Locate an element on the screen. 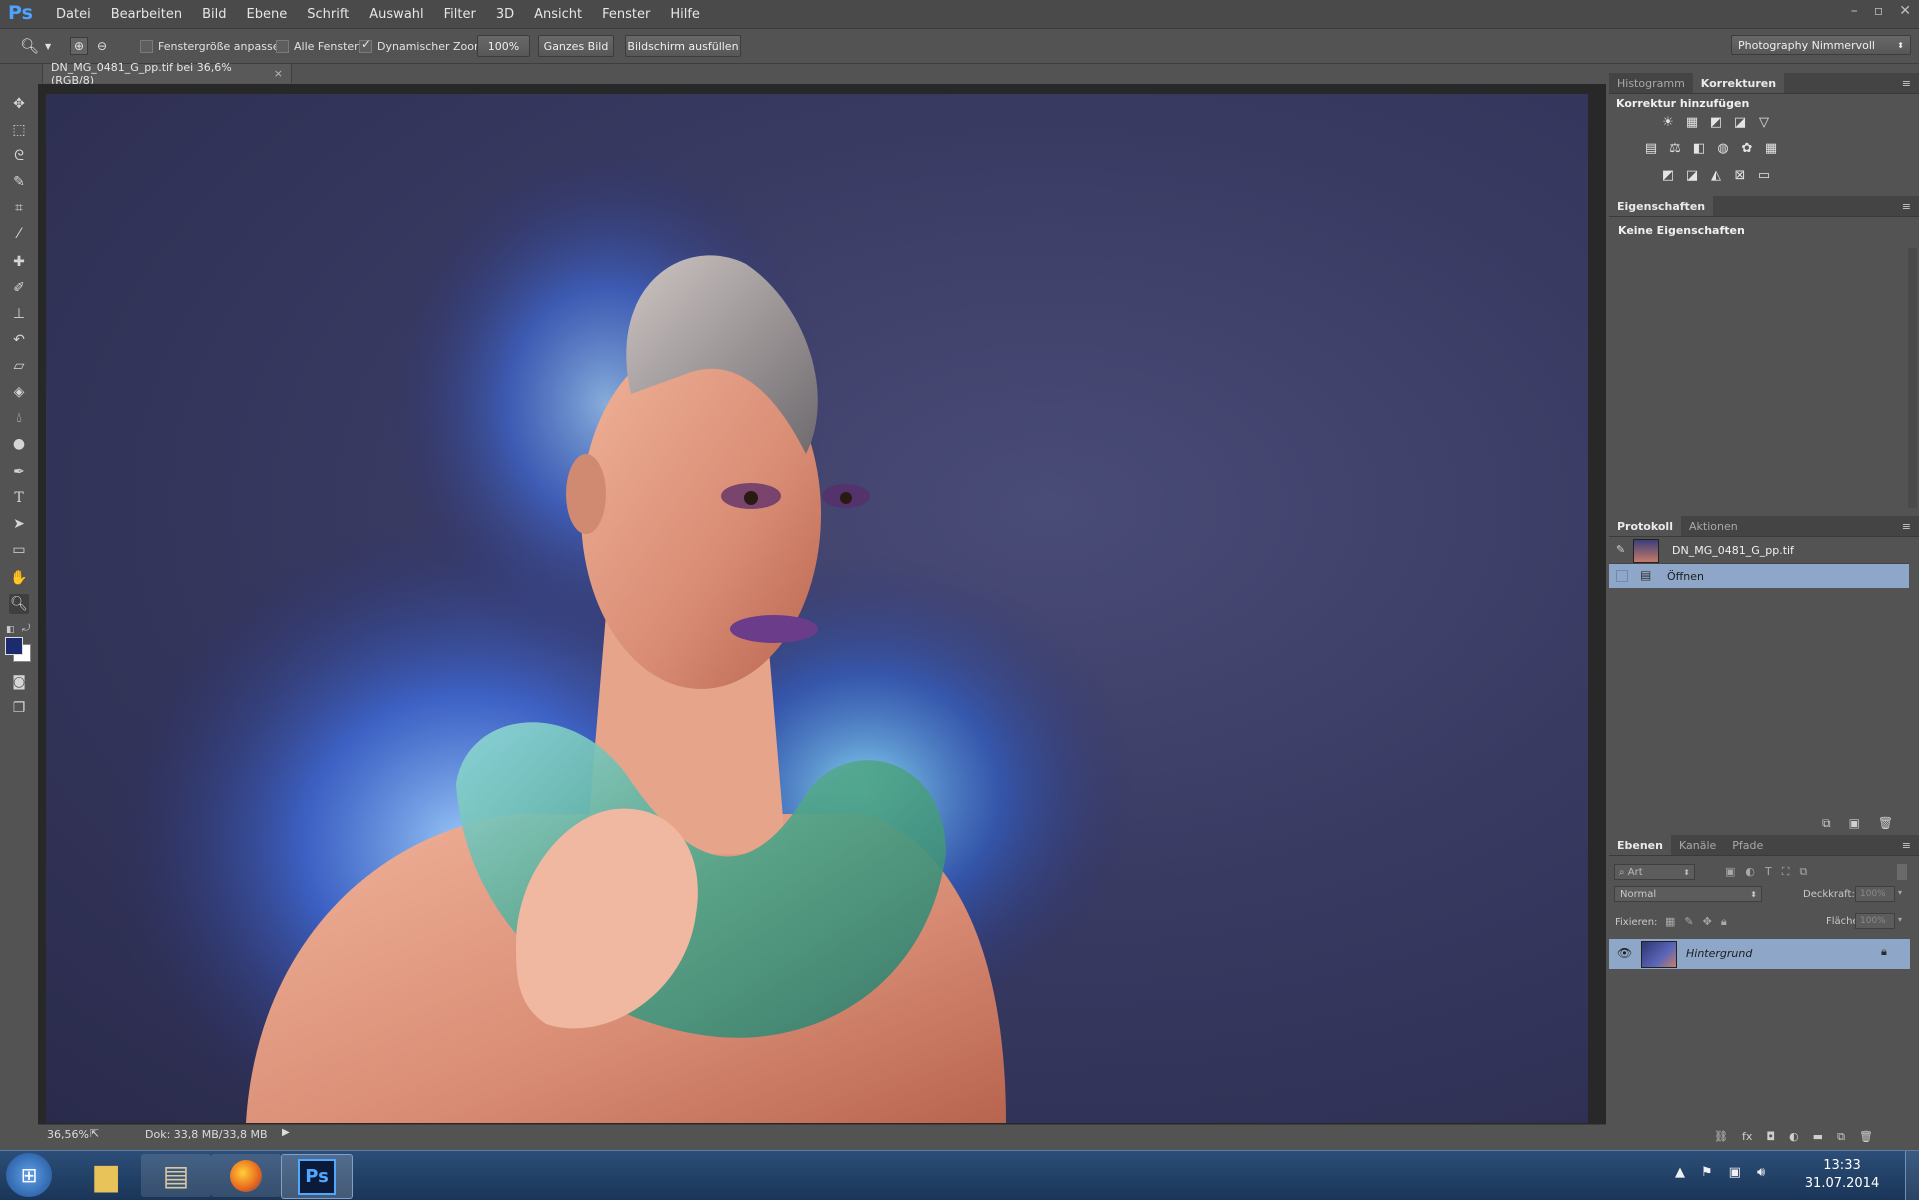 The height and width of the screenshot is (1200, 1919). properties-scrollbar is located at coordinates (1912, 378).